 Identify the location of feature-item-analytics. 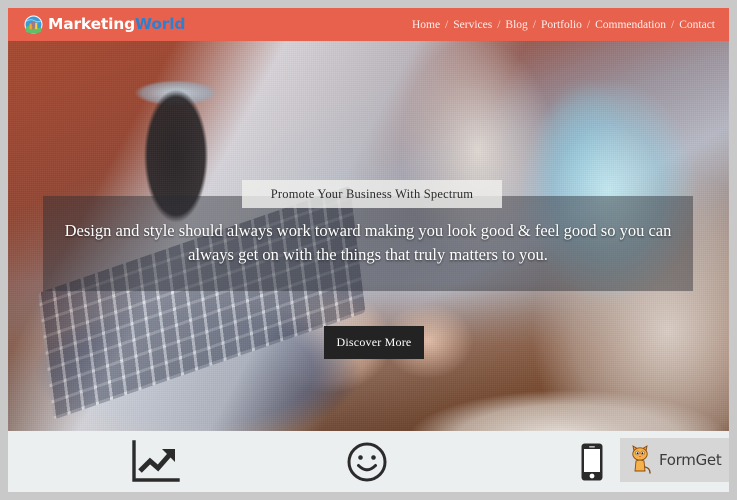
(148, 461).